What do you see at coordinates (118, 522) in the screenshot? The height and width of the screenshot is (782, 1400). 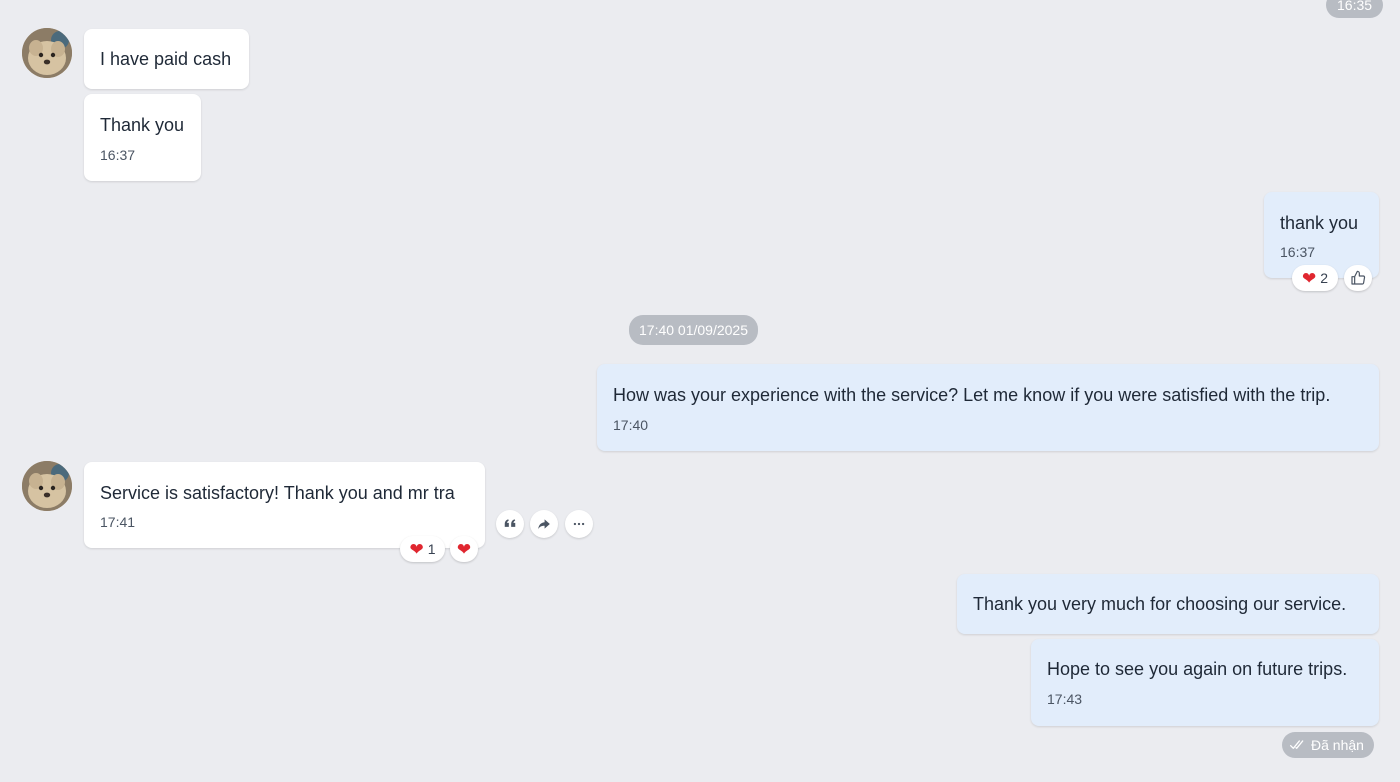 I see `message-time: 17:41` at bounding box center [118, 522].